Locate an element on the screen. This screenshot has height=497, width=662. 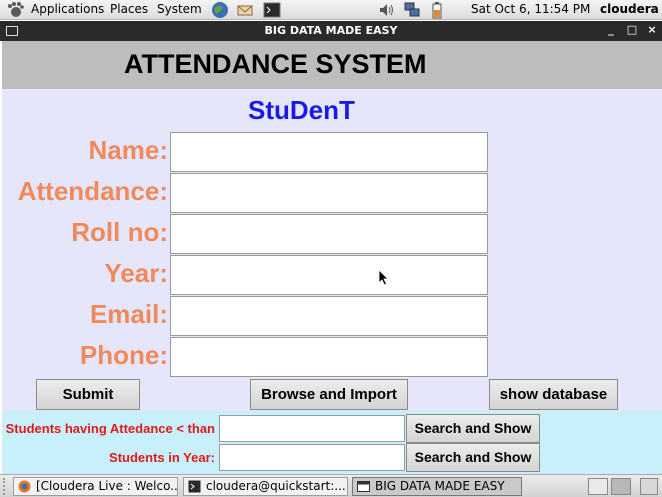
form-subtitle: StuDenT is located at coordinates (301, 110).